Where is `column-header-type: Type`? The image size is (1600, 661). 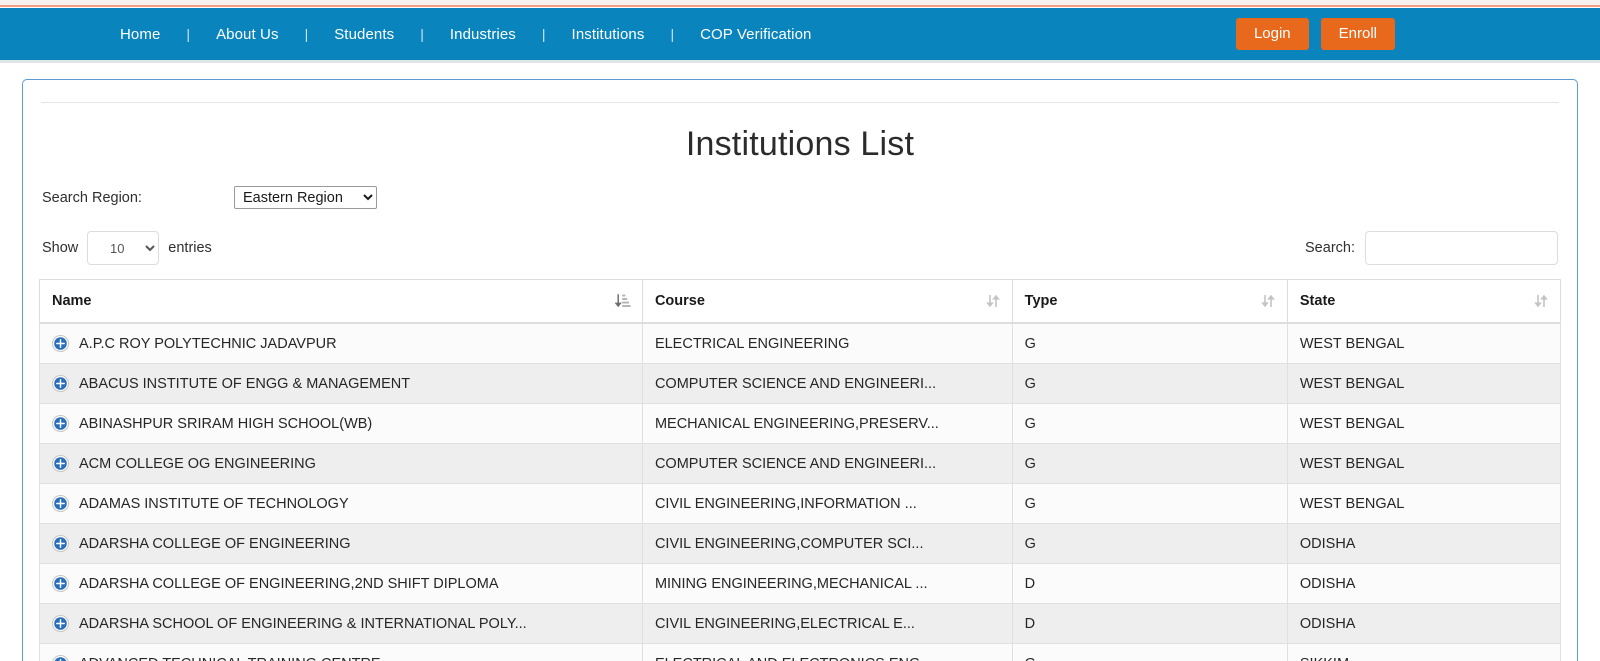 column-header-type: Type is located at coordinates (1149, 301).